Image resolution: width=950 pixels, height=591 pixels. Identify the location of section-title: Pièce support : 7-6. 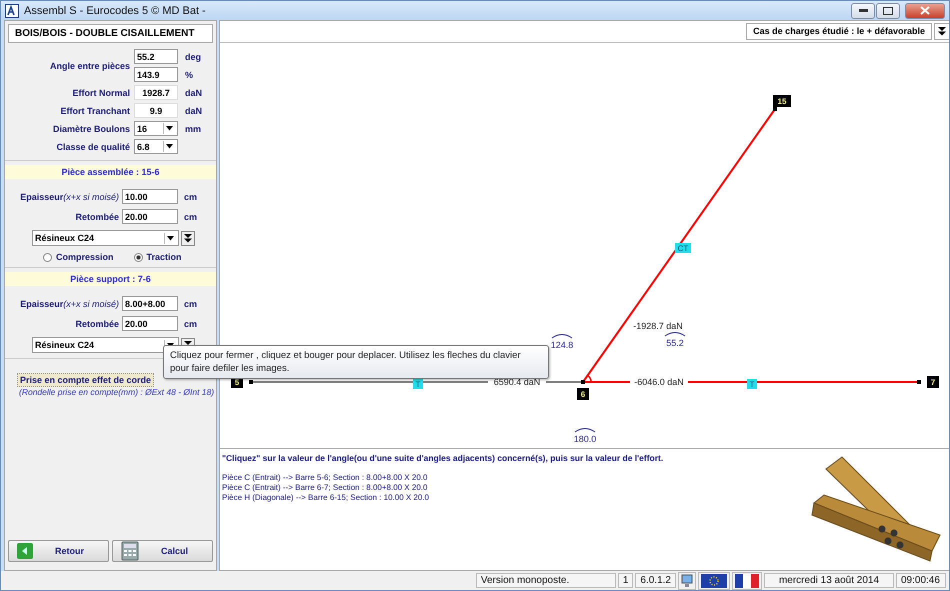
(110, 279).